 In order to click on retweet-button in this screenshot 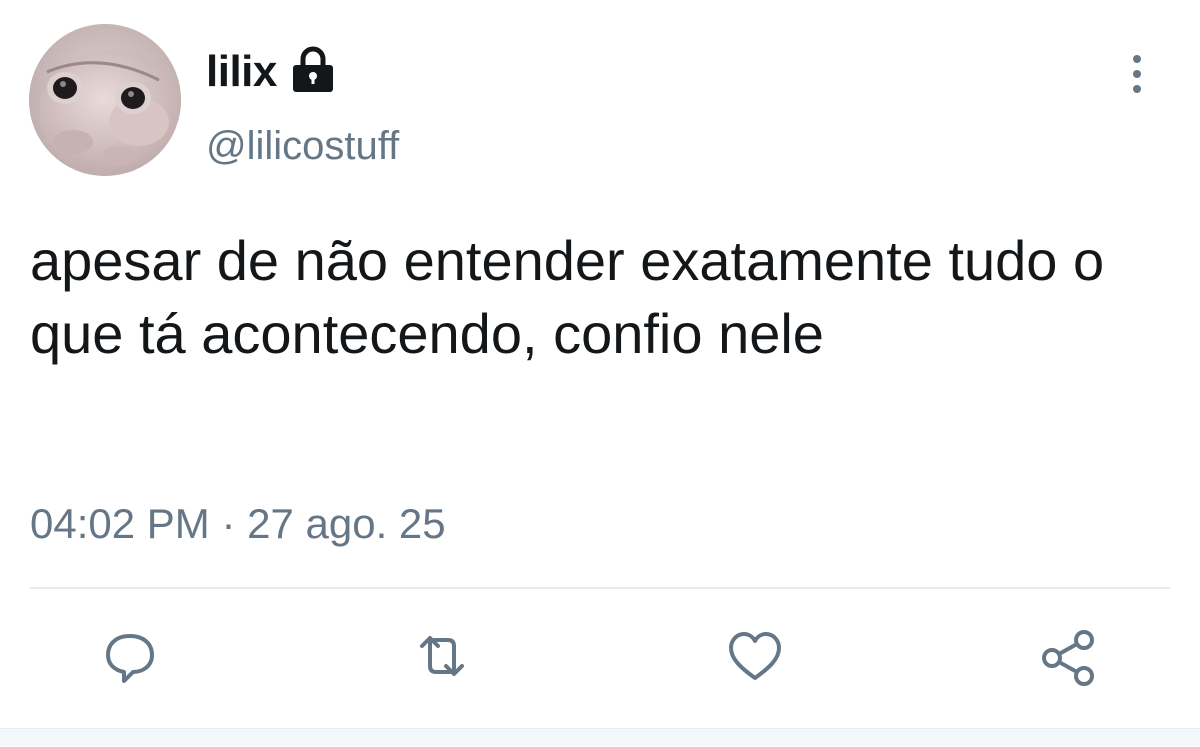, I will do `click(442, 656)`.